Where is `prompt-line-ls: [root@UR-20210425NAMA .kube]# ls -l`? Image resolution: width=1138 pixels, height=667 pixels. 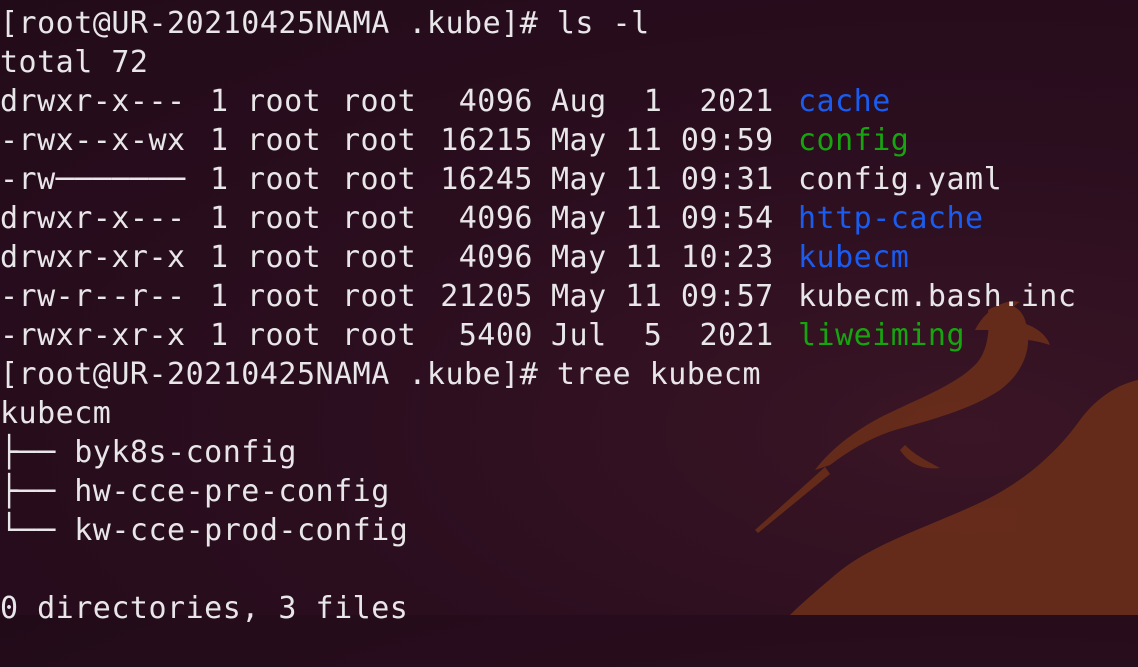 prompt-line-ls: [root@UR-20210425NAMA .kube]# ls -l is located at coordinates (325, 23).